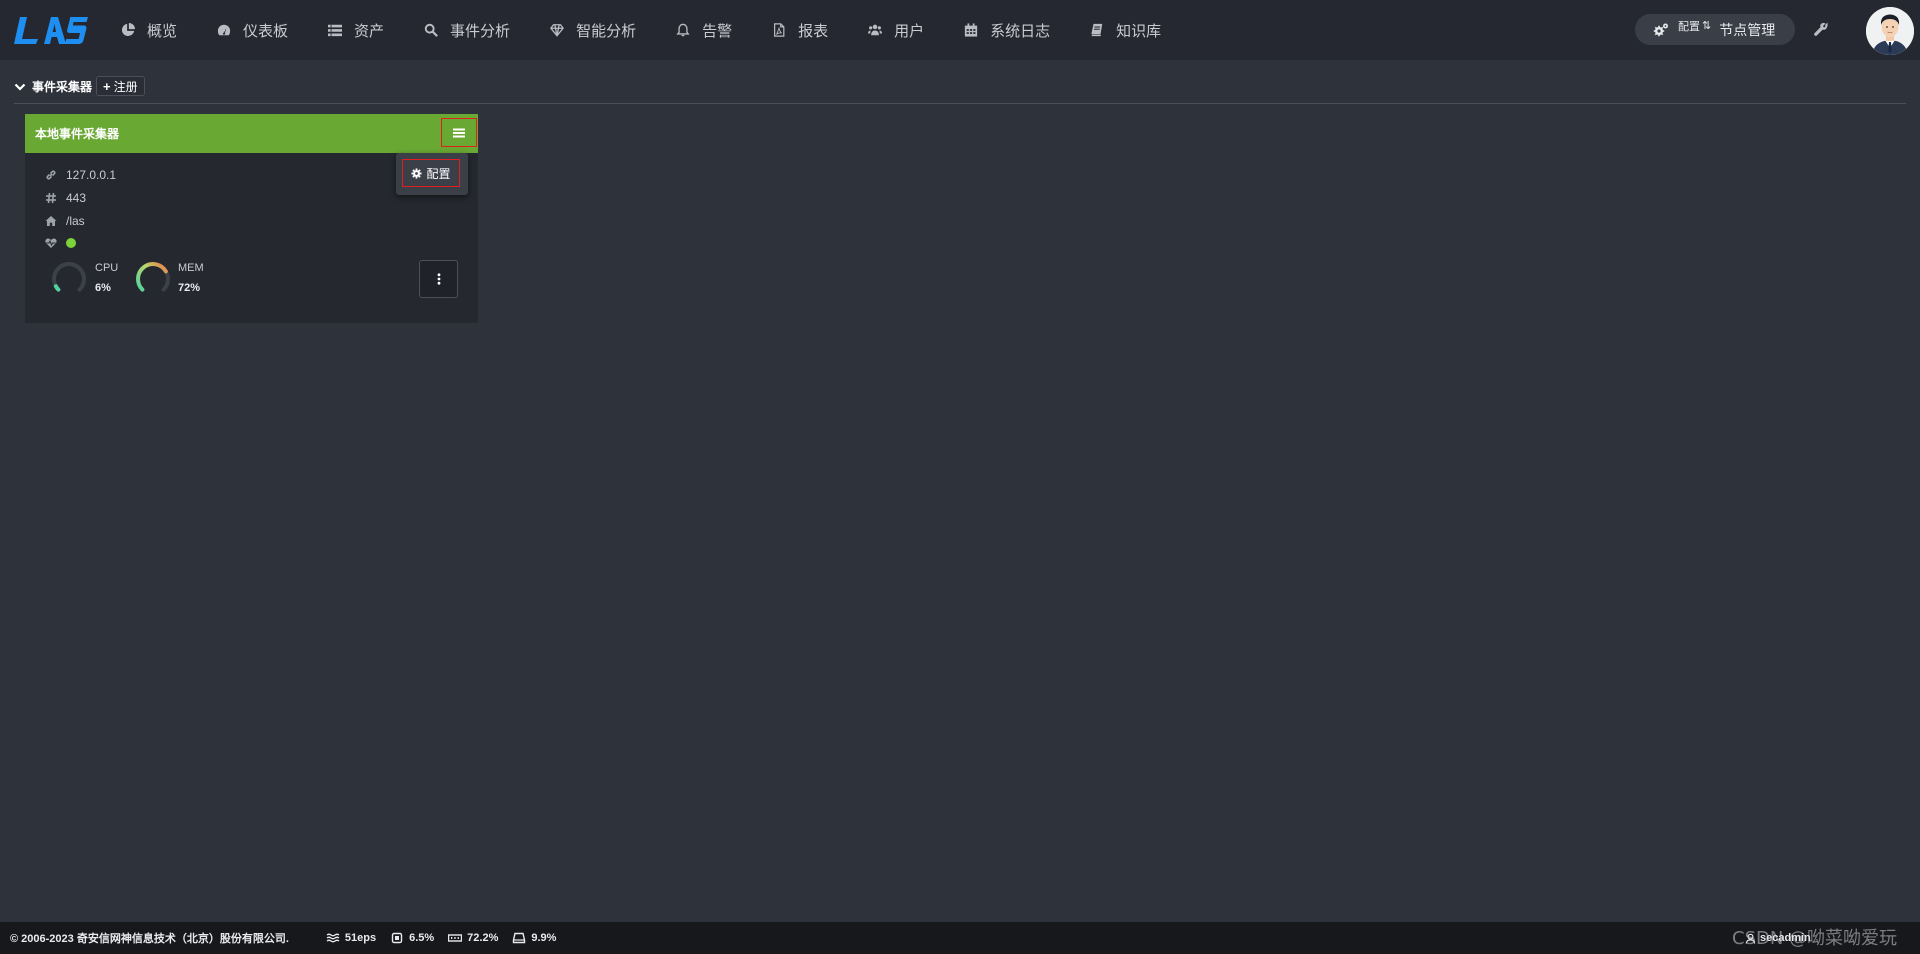 The image size is (1920, 954). Describe the element at coordinates (71, 243) in the screenshot. I see `status-online-dot` at that location.